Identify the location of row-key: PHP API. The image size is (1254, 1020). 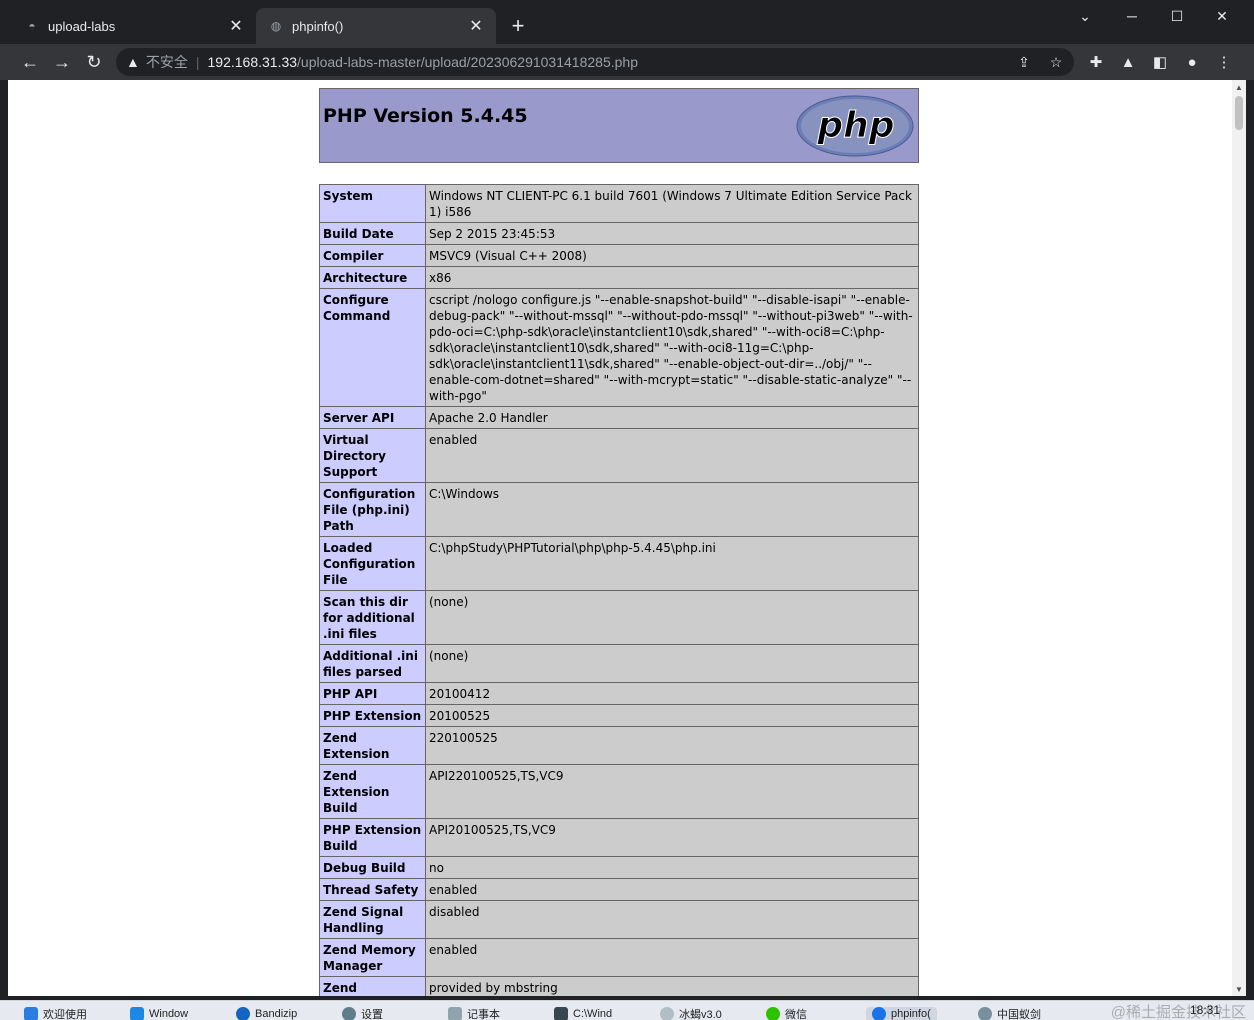
(372, 693).